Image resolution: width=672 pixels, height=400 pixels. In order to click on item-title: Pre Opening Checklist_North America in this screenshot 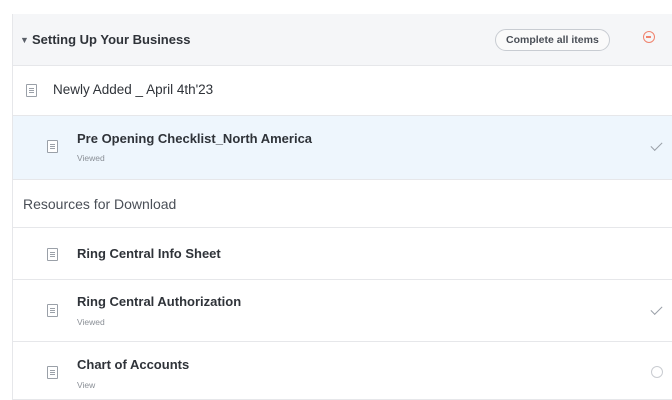, I will do `click(195, 138)`.